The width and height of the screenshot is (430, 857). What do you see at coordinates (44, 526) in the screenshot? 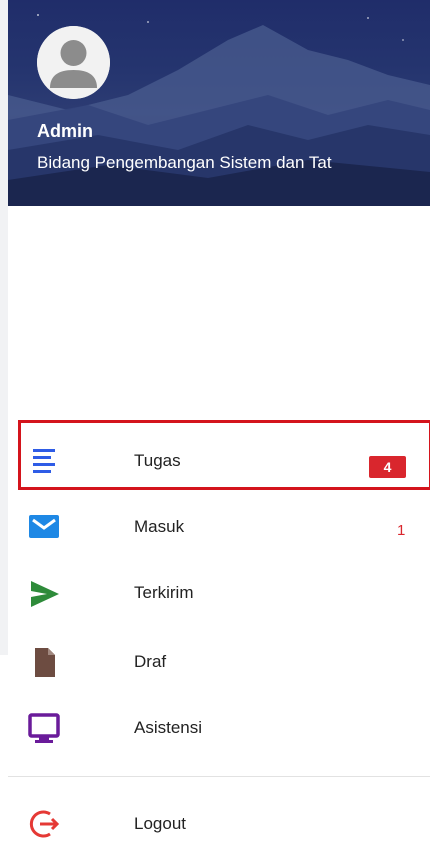
I see `envelope-icon` at bounding box center [44, 526].